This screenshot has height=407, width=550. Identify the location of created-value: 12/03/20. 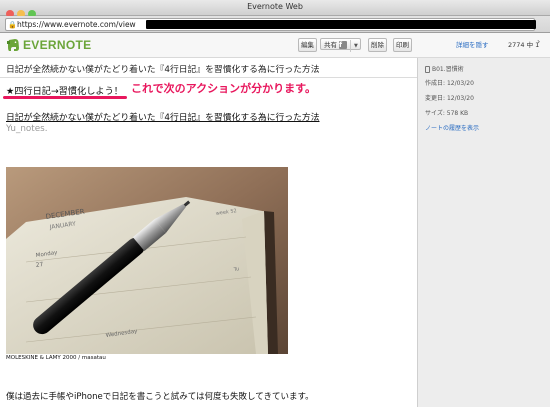
(460, 83).